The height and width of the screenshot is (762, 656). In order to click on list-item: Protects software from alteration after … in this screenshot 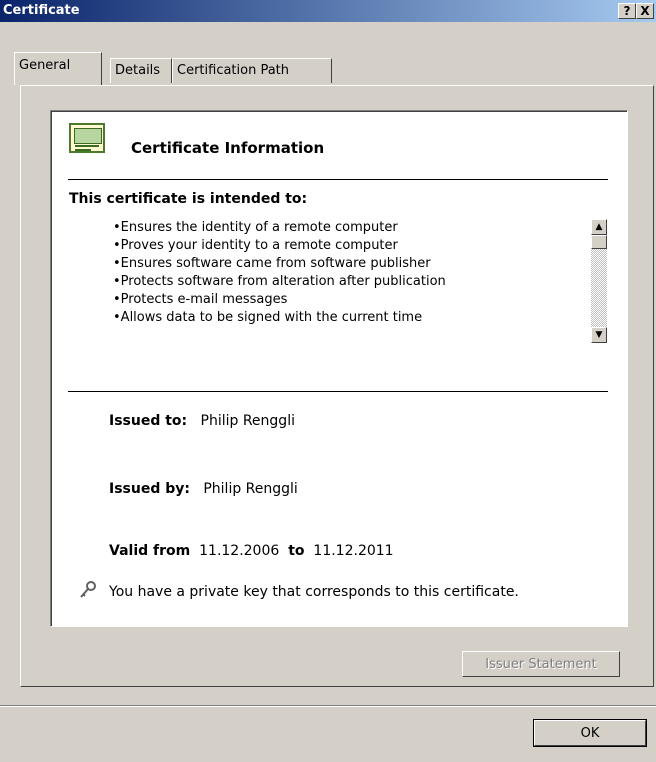, I will do `click(333, 282)`.